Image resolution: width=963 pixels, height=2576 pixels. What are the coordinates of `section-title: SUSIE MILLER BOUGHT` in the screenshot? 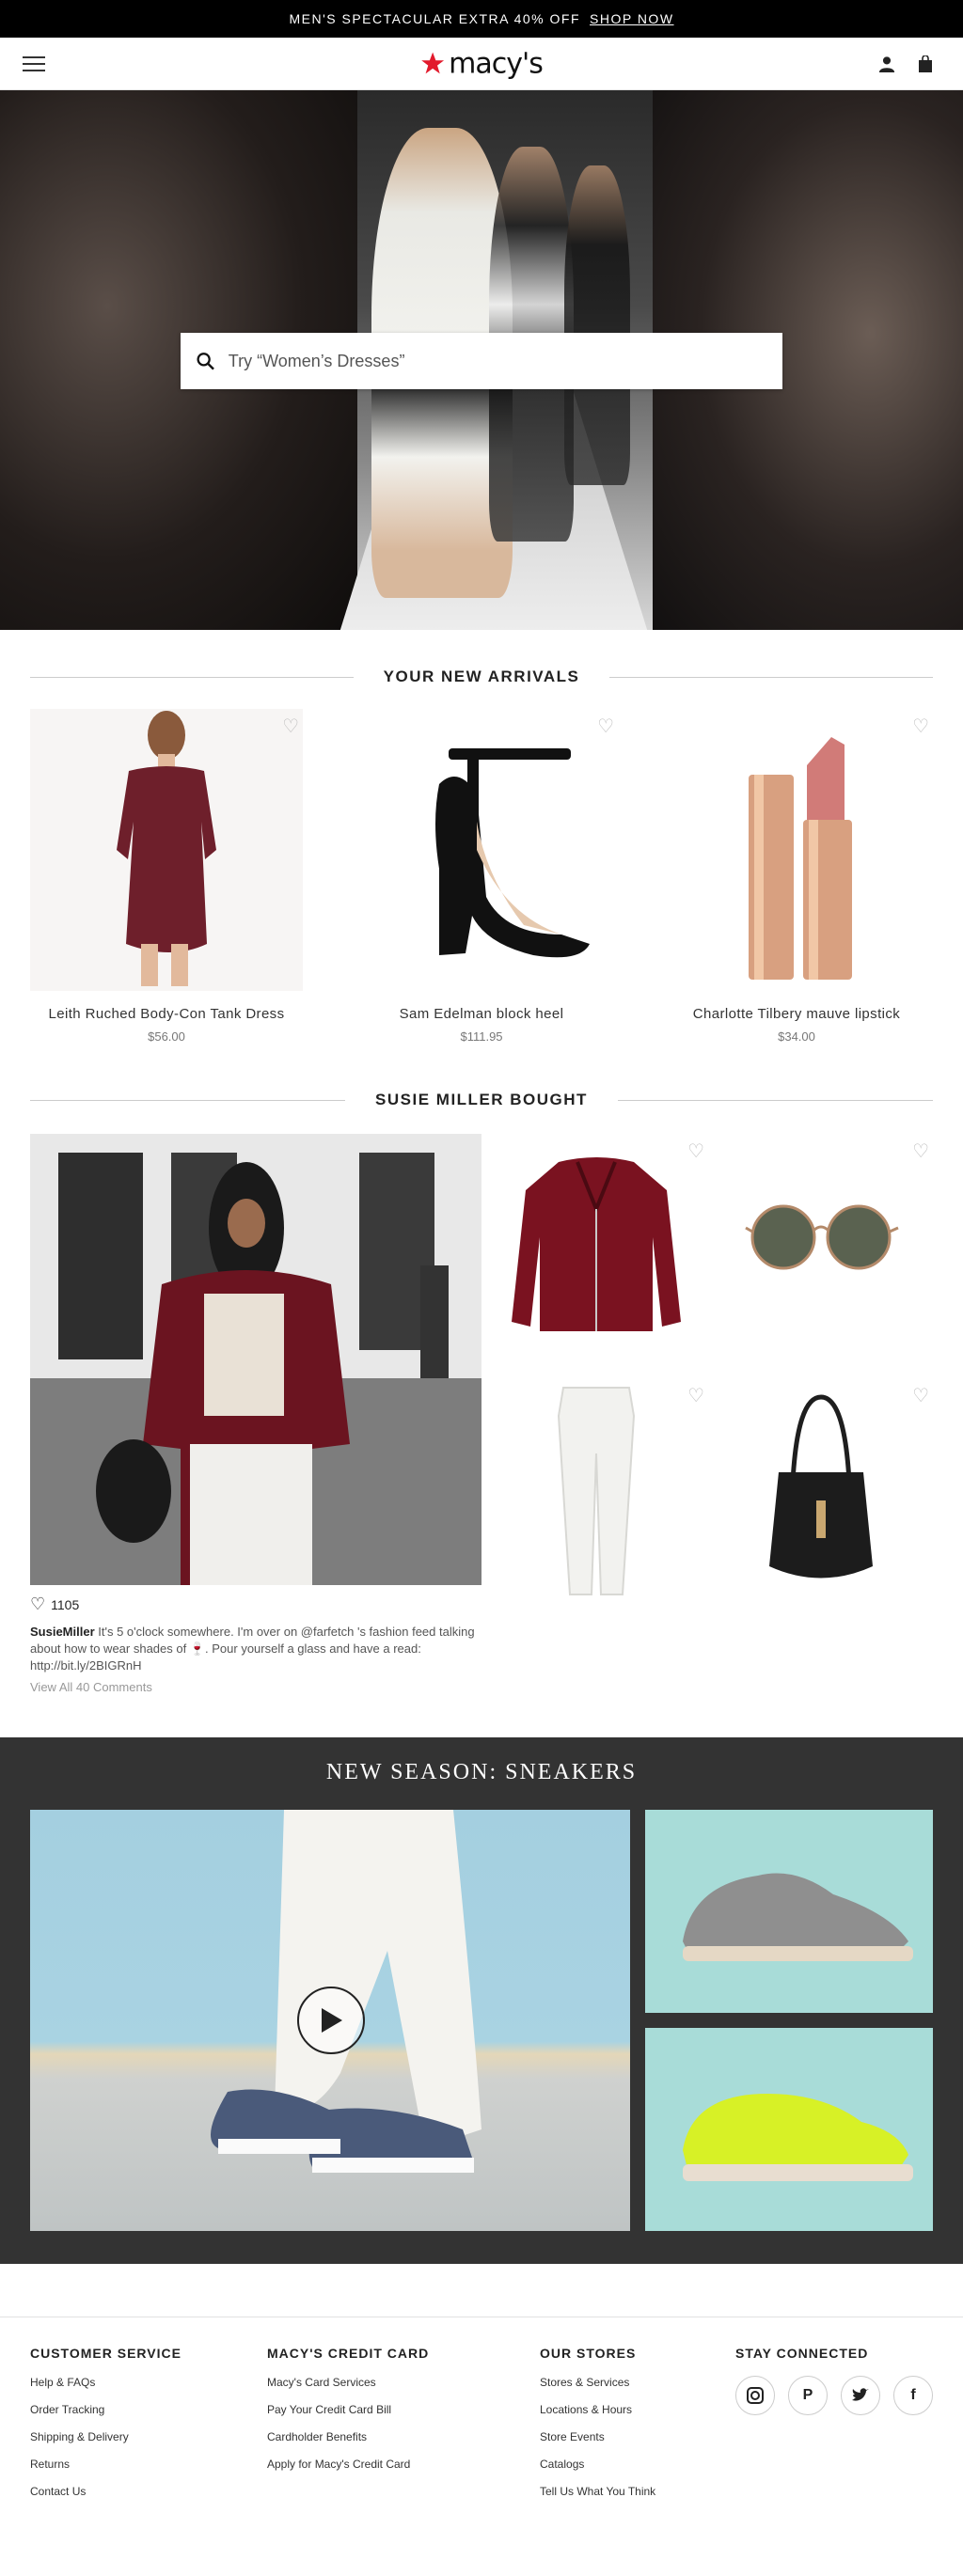 It's located at (481, 1100).